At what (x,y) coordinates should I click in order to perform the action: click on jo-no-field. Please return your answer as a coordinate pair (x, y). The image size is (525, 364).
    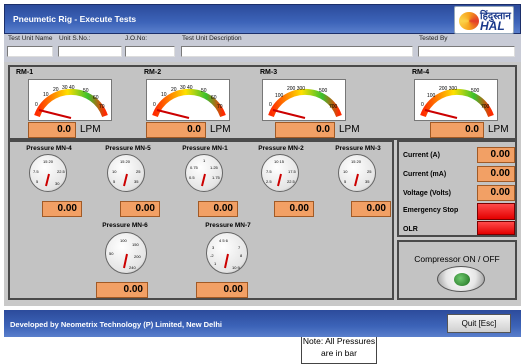
    Looking at the image, I should click on (150, 51).